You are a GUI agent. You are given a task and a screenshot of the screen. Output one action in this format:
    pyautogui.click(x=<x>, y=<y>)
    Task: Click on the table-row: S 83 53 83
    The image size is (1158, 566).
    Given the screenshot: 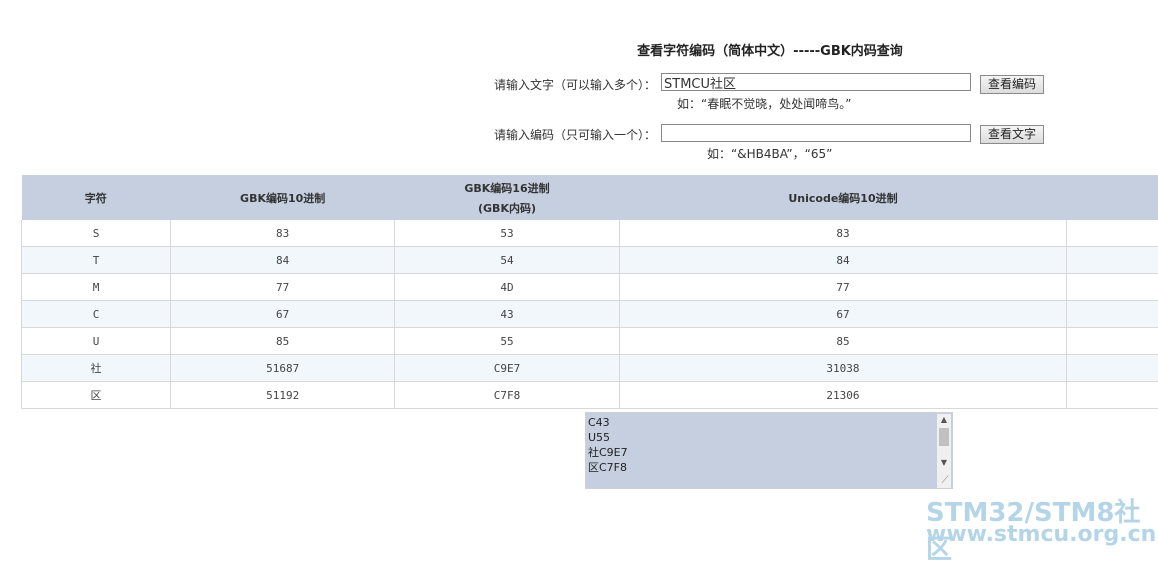 What is the action you would take?
    pyautogui.click(x=590, y=233)
    